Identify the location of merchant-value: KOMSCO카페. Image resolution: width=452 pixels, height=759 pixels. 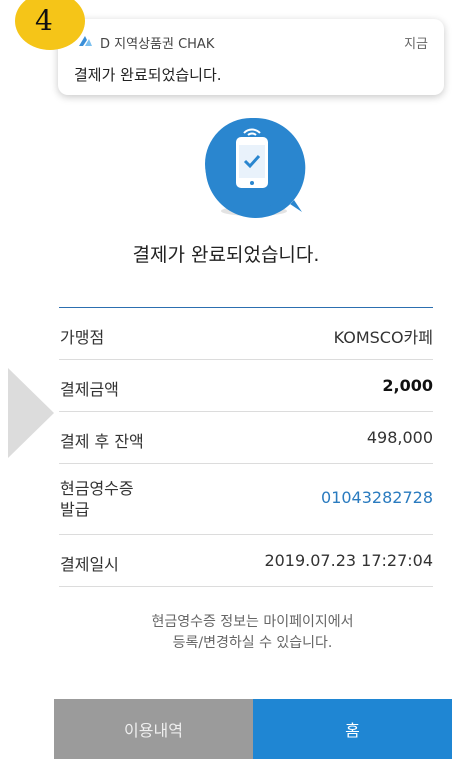
(383, 337).